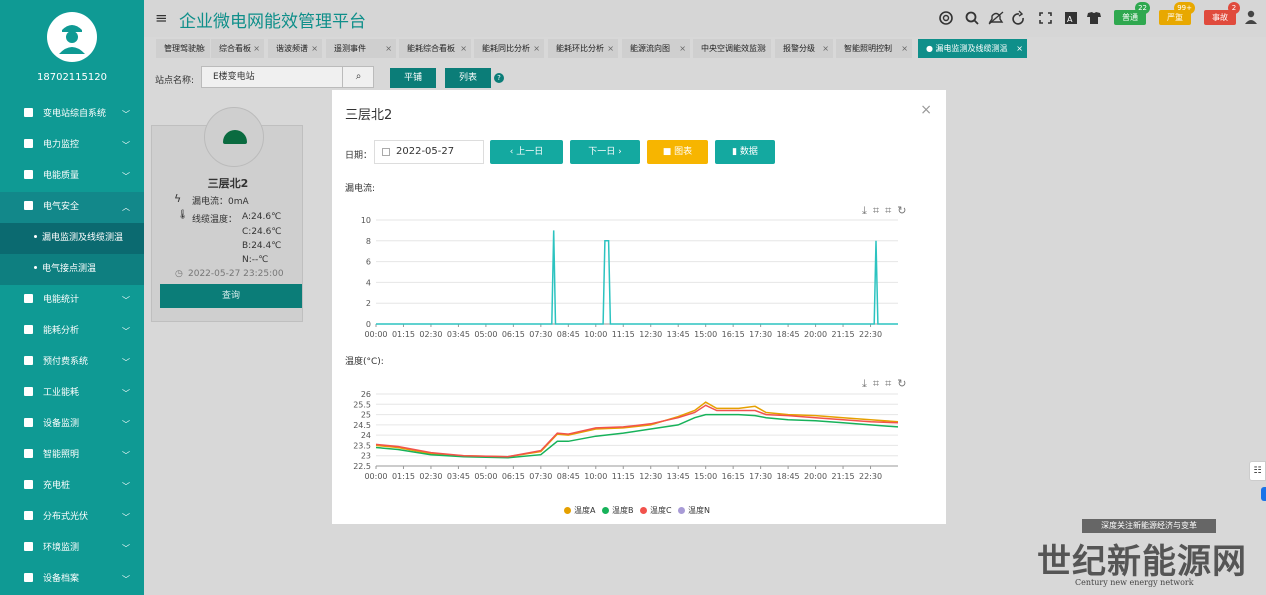  Describe the element at coordinates (1132, 13) in the screenshot. I see `alarm-badge-button: 普通 22` at that location.